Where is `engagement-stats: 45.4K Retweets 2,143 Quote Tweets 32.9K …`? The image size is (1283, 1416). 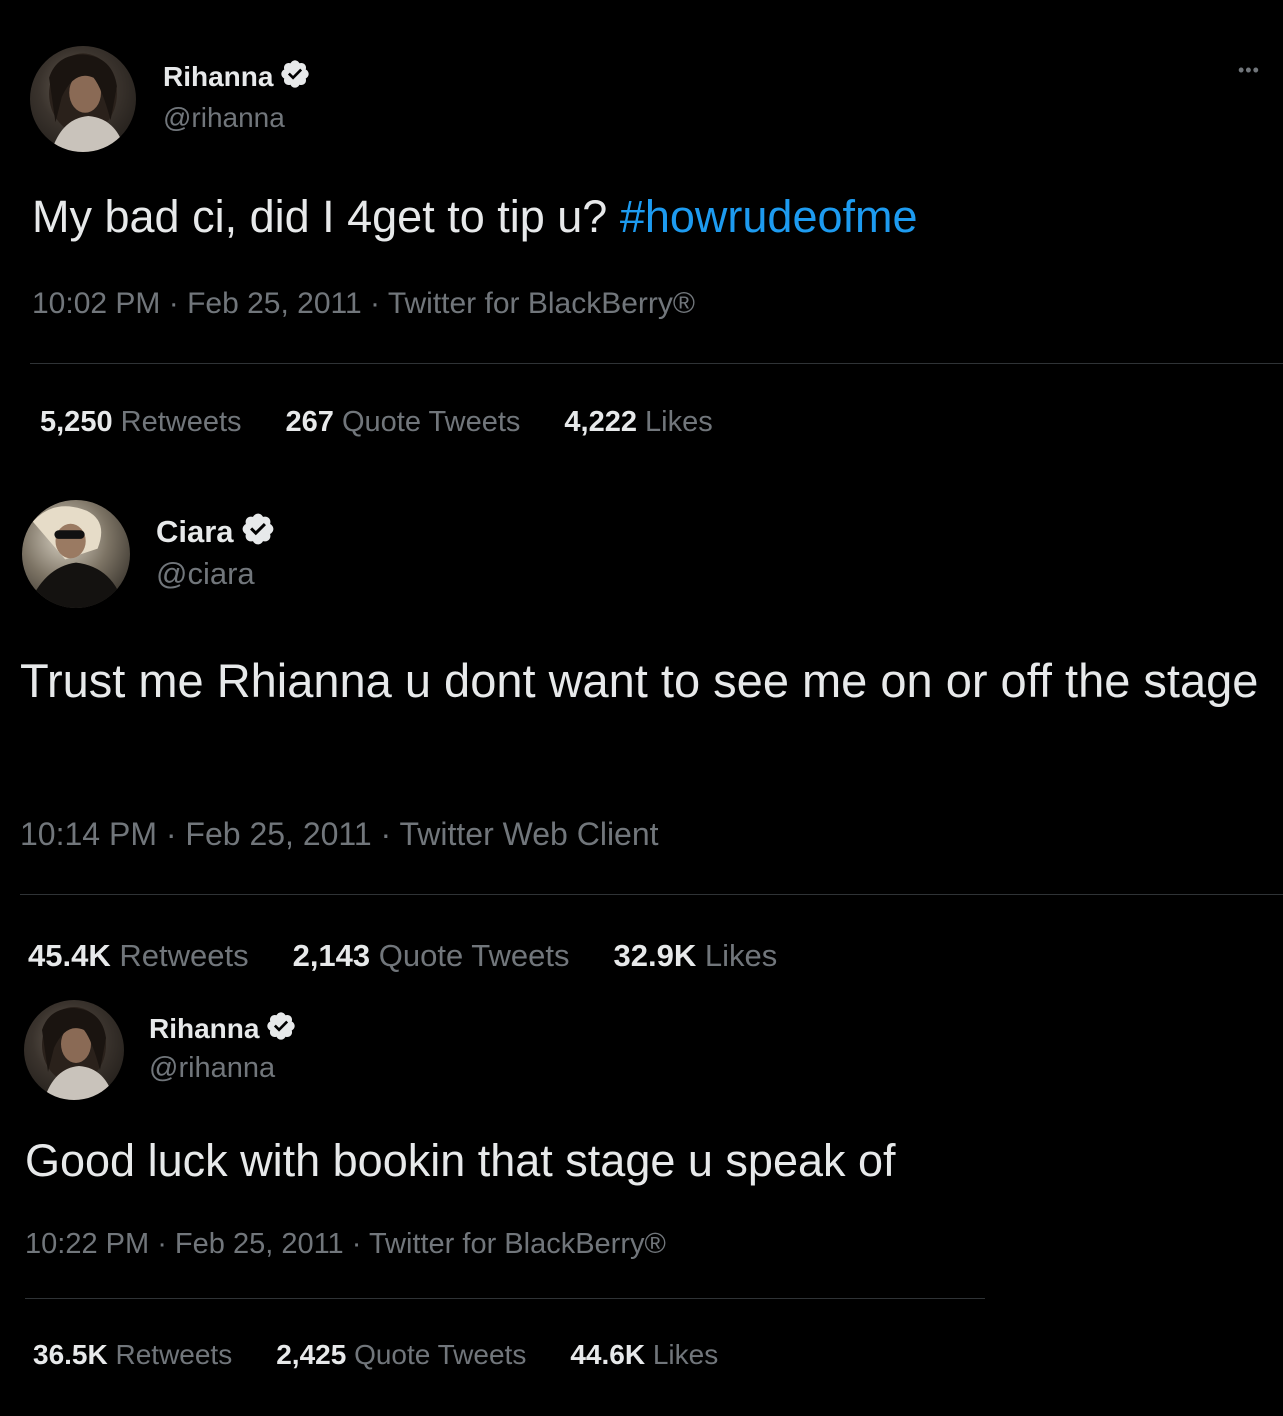 engagement-stats: 45.4K Retweets 2,143 Quote Tweets 32.9K … is located at coordinates (424, 956).